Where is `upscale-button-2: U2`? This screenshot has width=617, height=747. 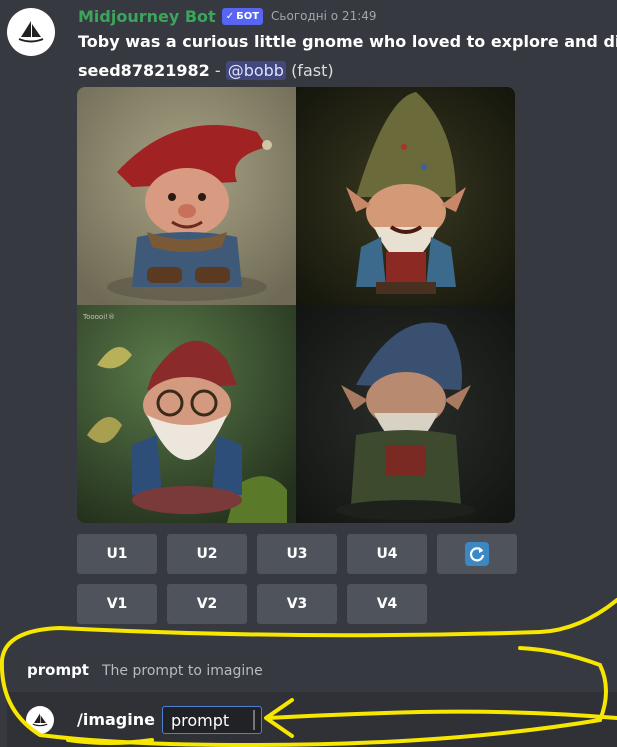 upscale-button-2: U2 is located at coordinates (207, 554).